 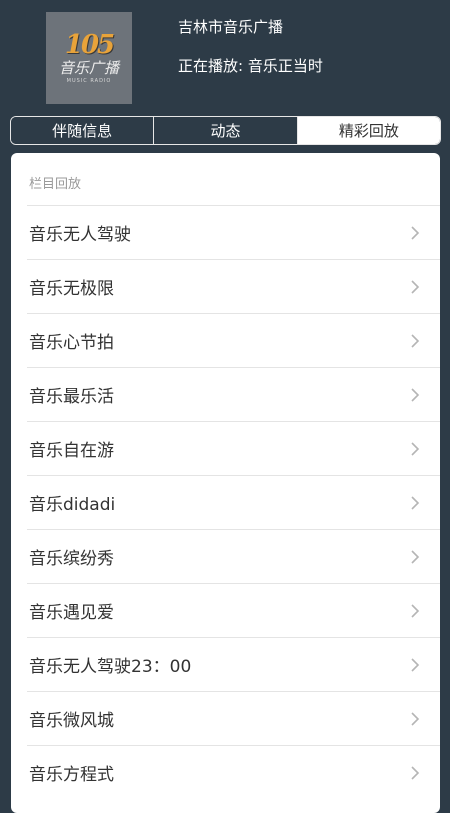 I want to click on list-item: 音乐无极限, so click(x=233, y=286).